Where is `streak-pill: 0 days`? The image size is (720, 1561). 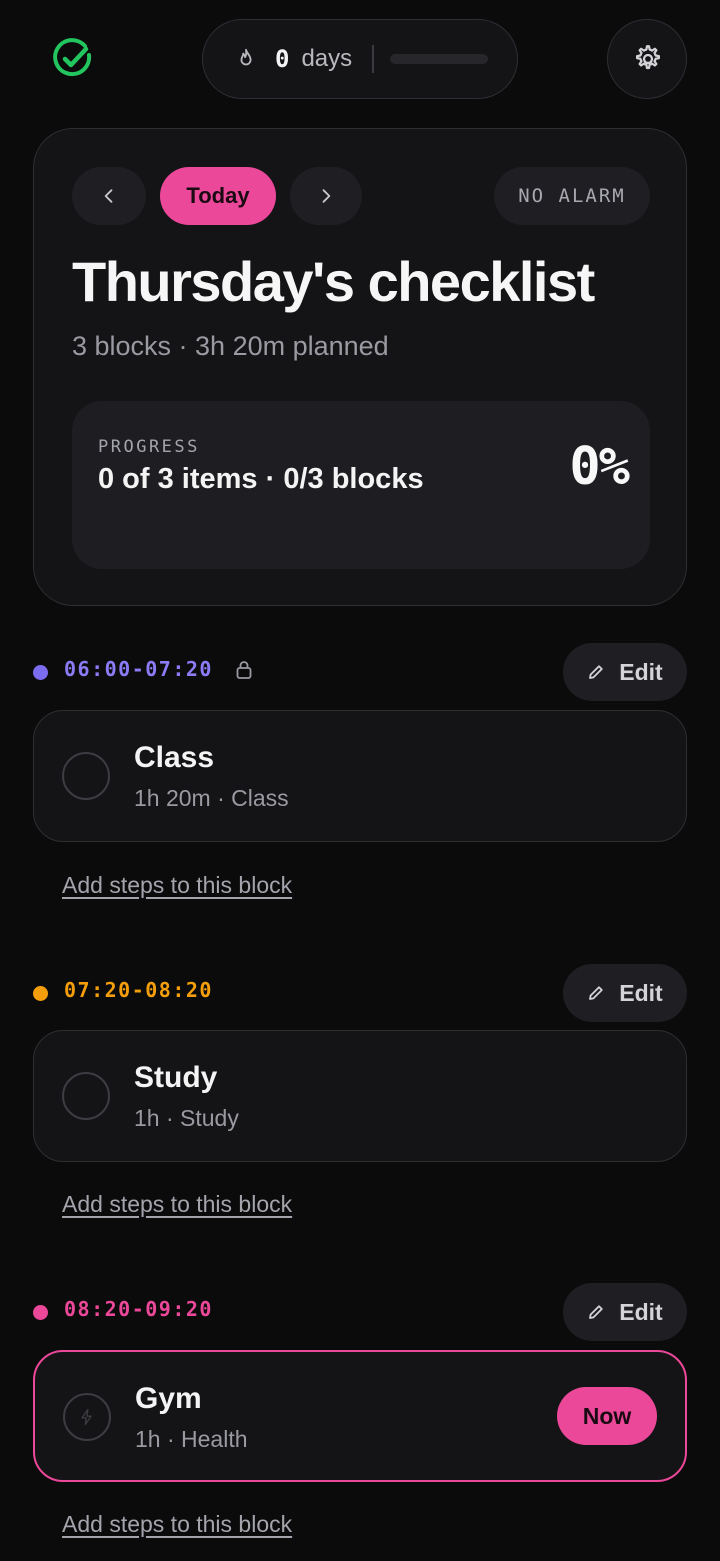
streak-pill: 0 days is located at coordinates (360, 59).